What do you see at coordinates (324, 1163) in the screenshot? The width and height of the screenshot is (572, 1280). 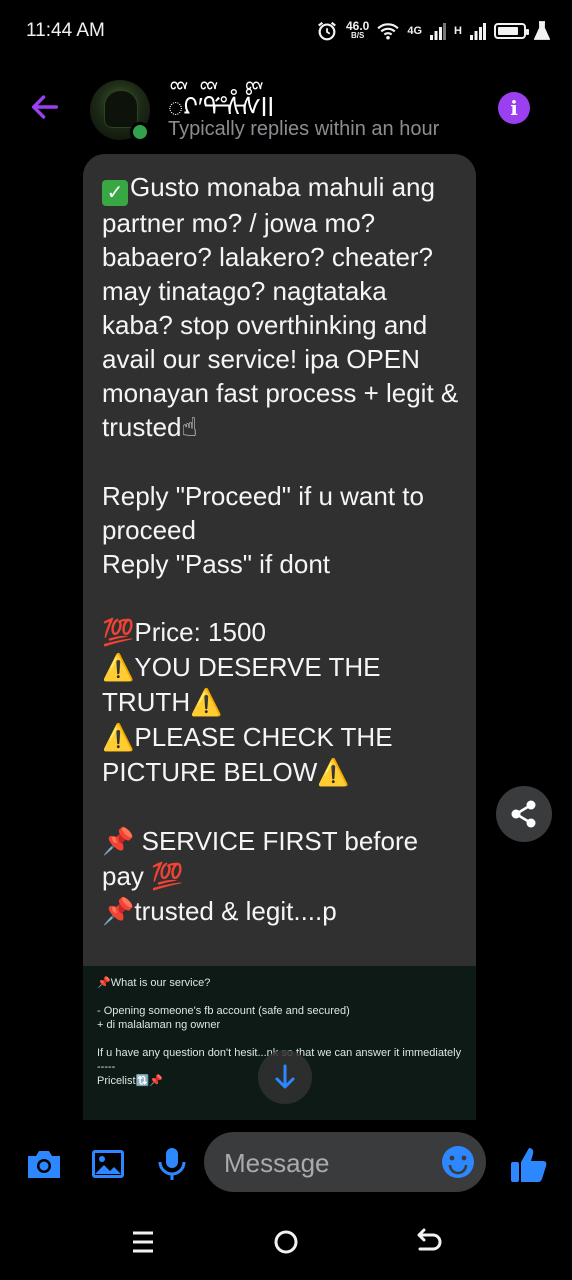 I see `message-input` at bounding box center [324, 1163].